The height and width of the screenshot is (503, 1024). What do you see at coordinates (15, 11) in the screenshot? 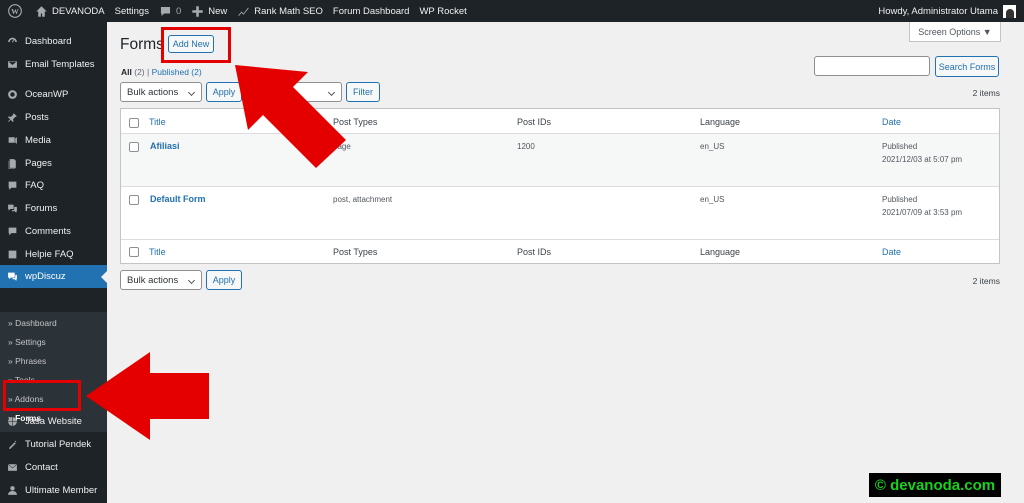
I see `wordpress-logo-icon: W` at bounding box center [15, 11].